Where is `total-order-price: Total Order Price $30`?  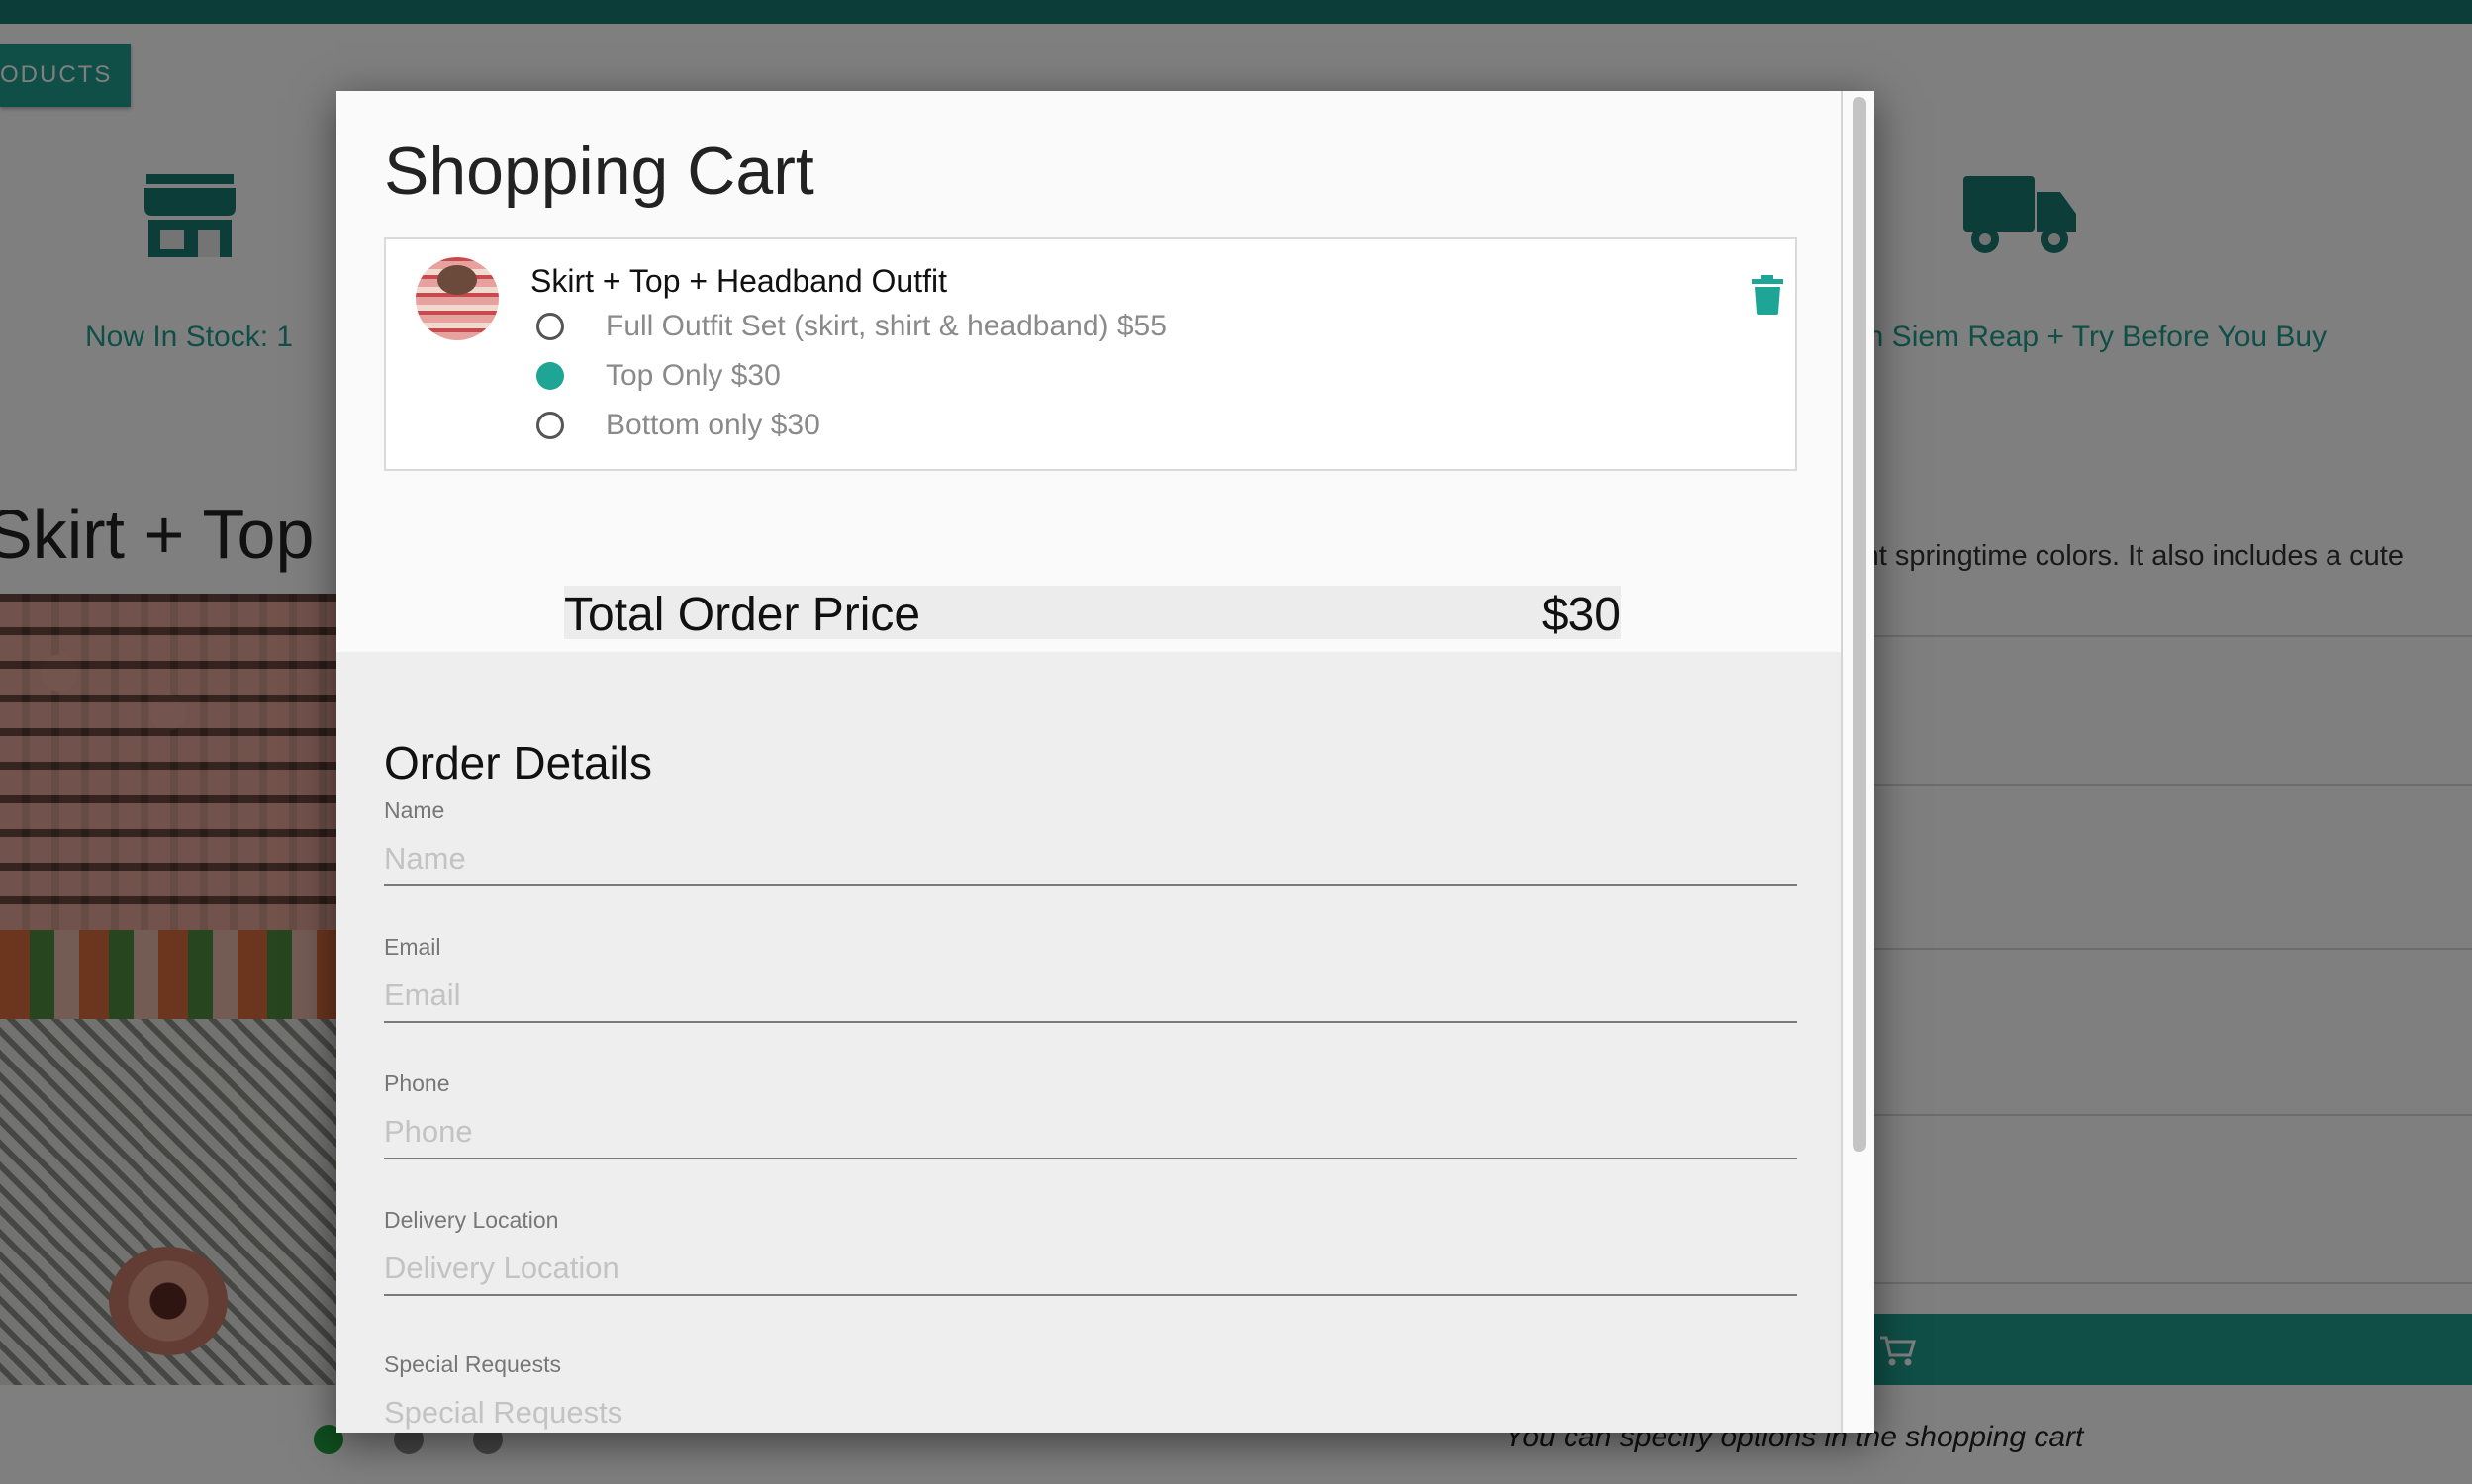
total-order-price: Total Order Price $30 is located at coordinates (1092, 613).